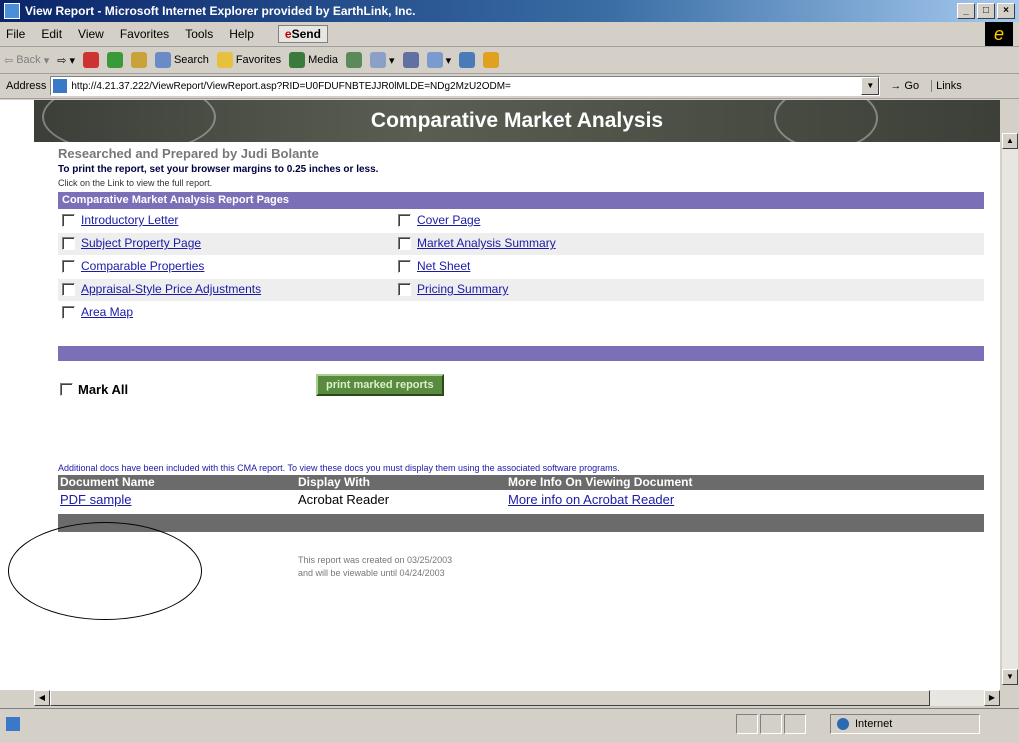 This screenshot has width=1019, height=743. Describe the element at coordinates (51, 34) in the screenshot. I see `menu-edit: Edit` at that location.